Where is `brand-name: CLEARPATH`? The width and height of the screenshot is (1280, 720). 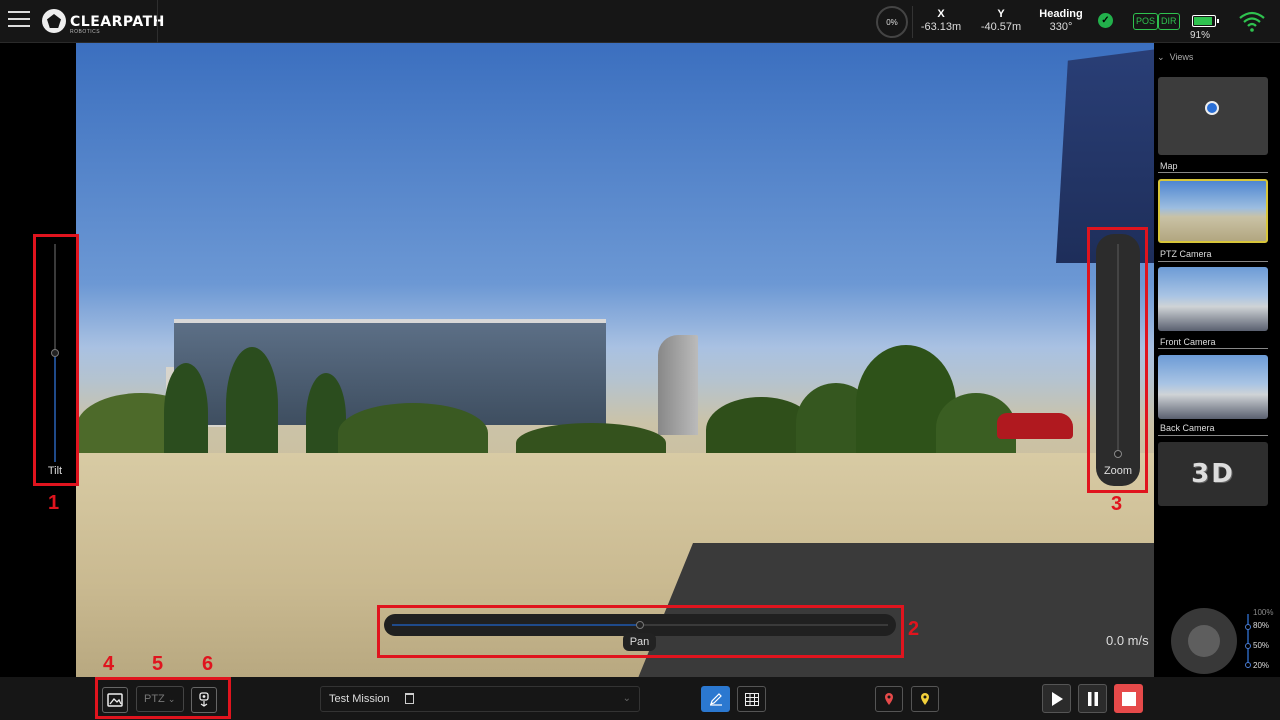 brand-name: CLEARPATH is located at coordinates (117, 22).